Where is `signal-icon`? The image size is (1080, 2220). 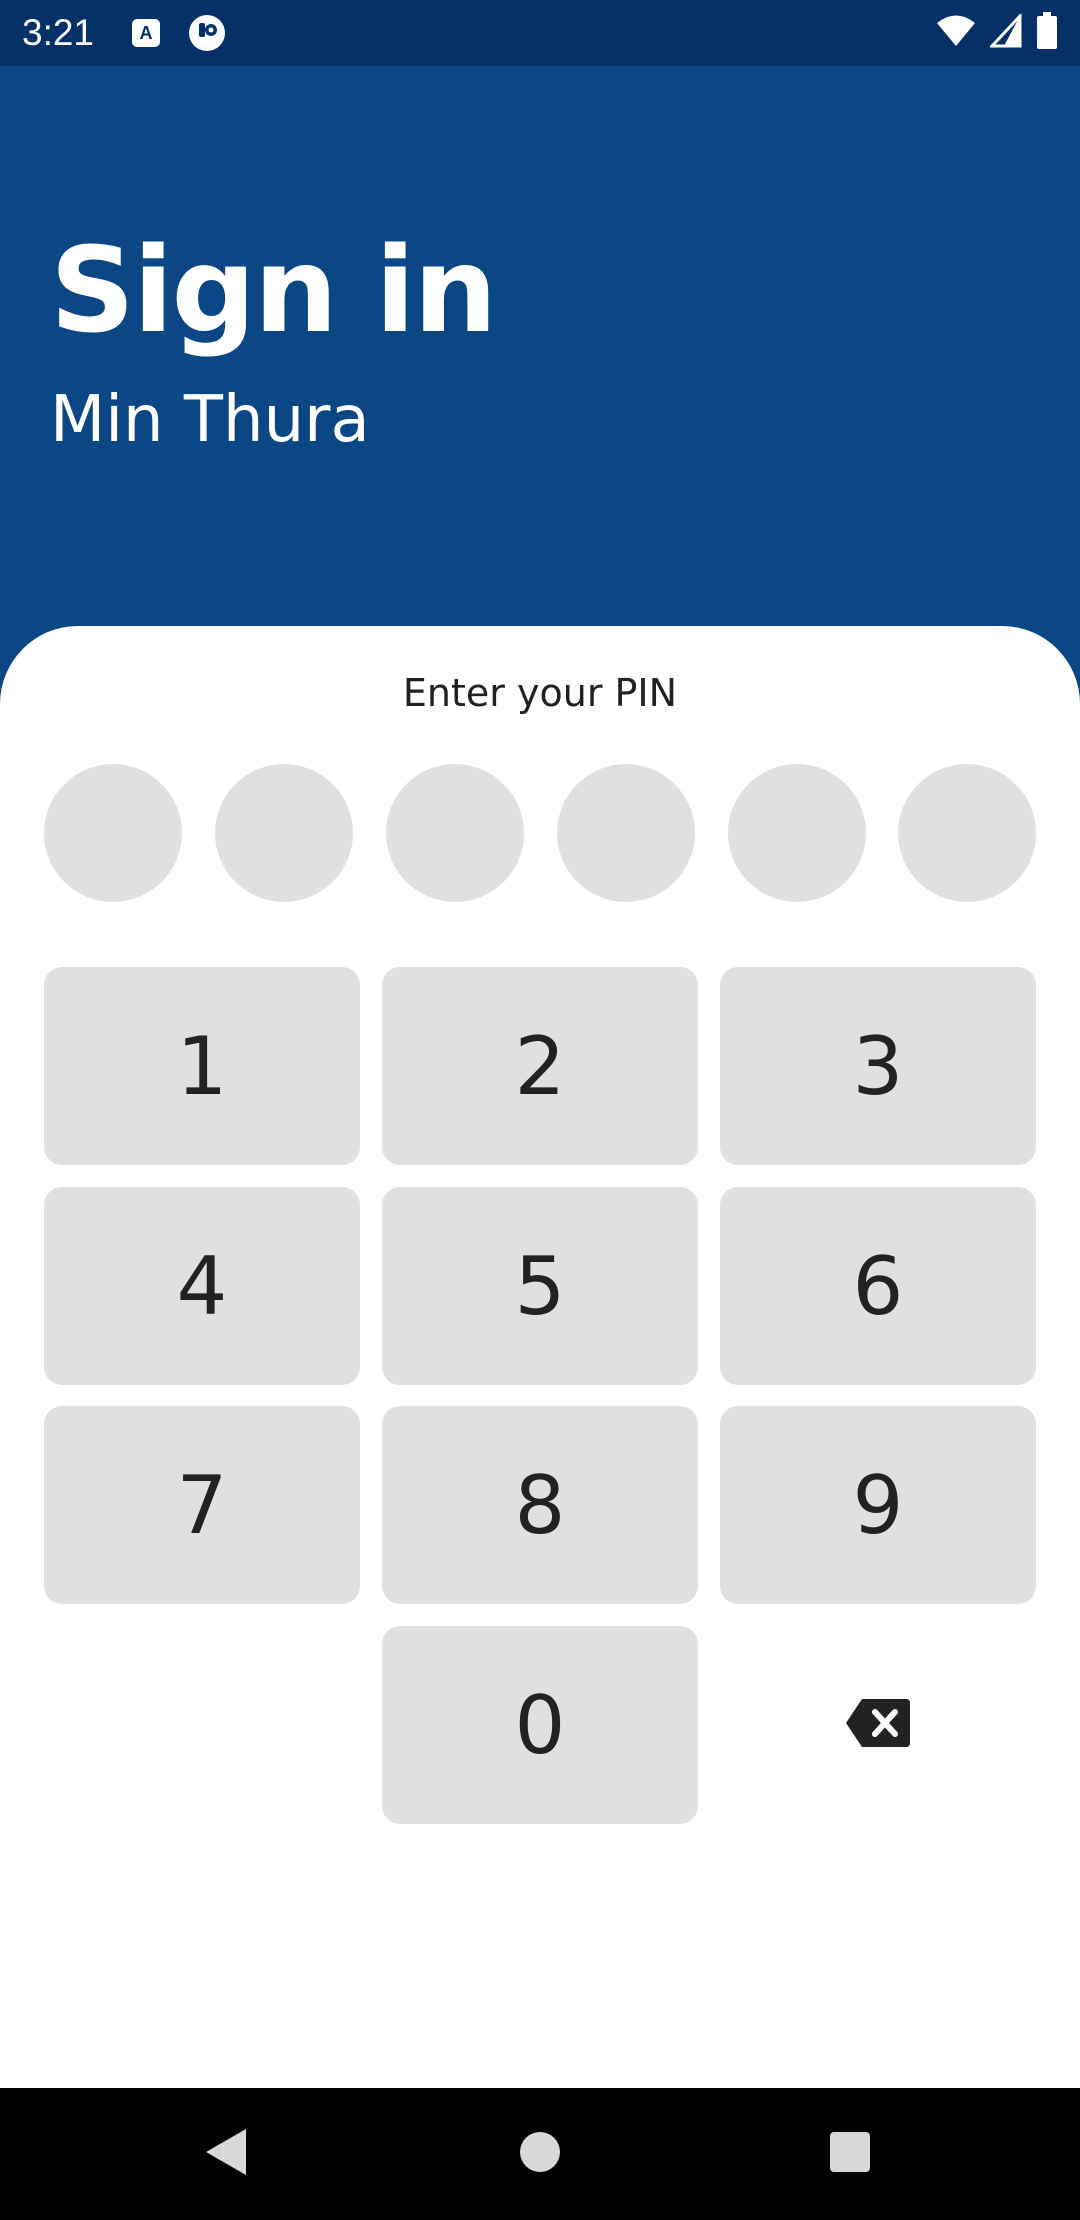
signal-icon is located at coordinates (1005, 32).